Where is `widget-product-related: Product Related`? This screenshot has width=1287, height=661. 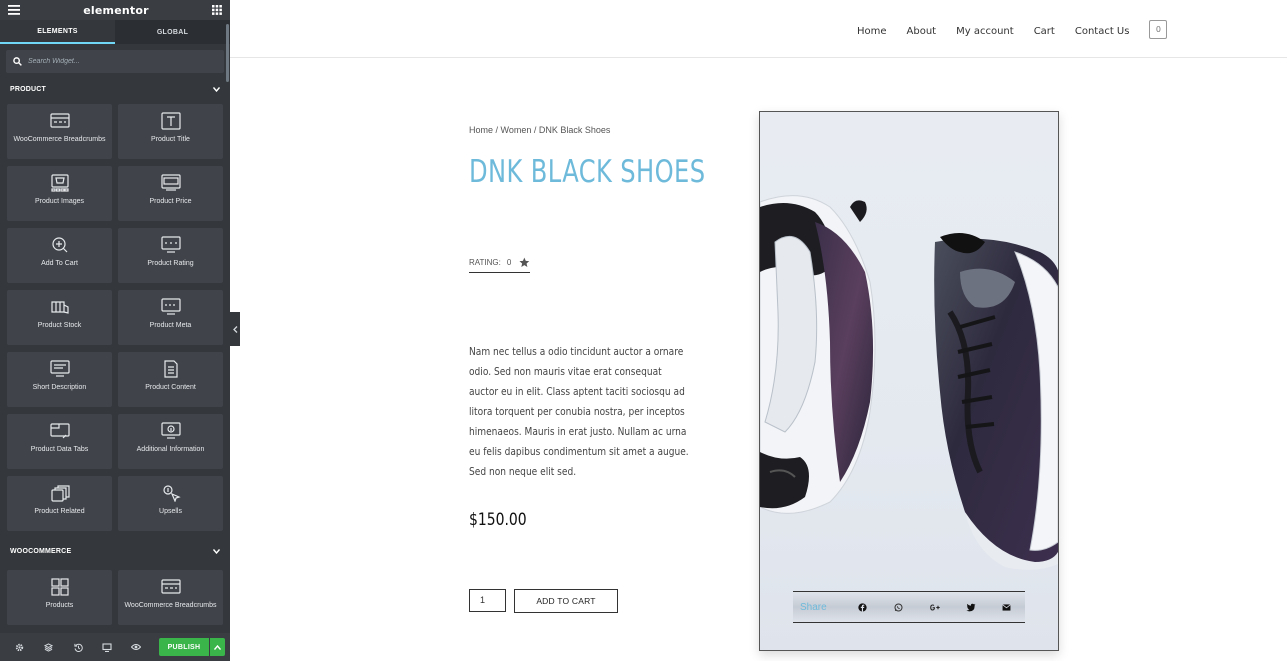
widget-product-related: Product Related is located at coordinates (59, 503).